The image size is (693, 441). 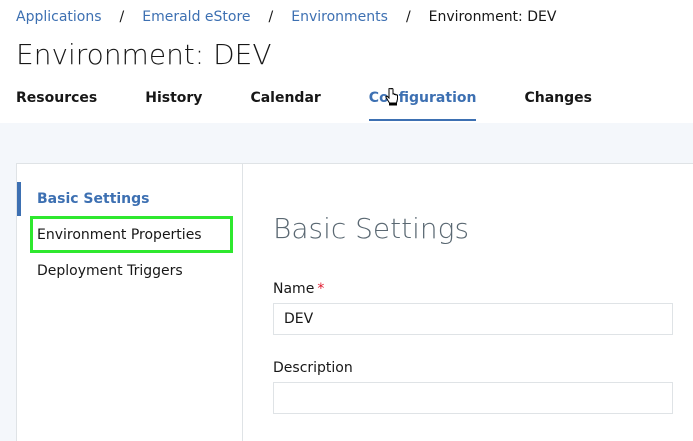 I want to click on required-asterisk: *, so click(x=321, y=289).